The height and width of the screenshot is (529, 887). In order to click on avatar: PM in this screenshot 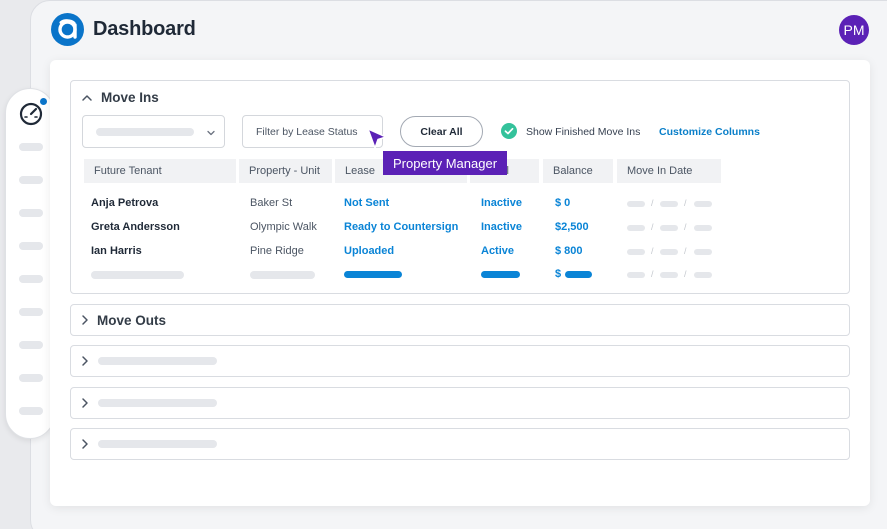, I will do `click(854, 30)`.